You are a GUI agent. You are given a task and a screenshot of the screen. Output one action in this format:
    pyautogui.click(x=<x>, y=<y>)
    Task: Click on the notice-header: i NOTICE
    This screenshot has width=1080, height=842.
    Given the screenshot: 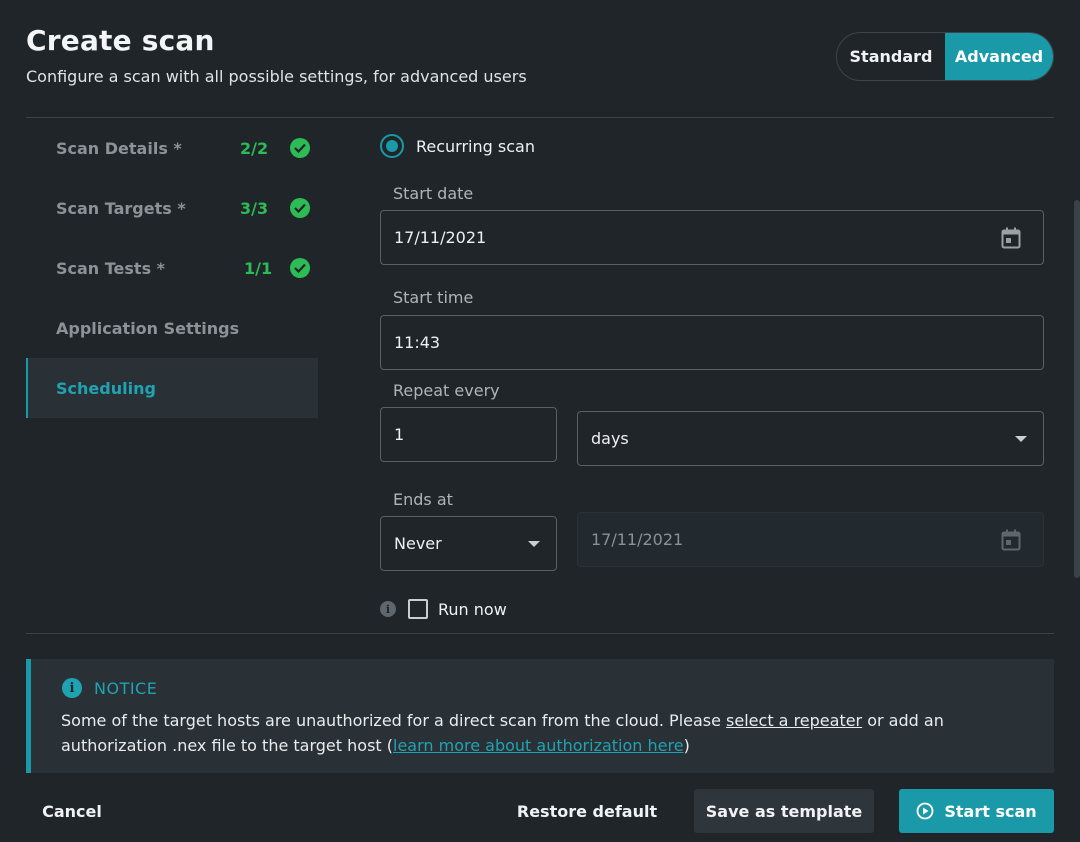 What is the action you would take?
    pyautogui.click(x=109, y=688)
    